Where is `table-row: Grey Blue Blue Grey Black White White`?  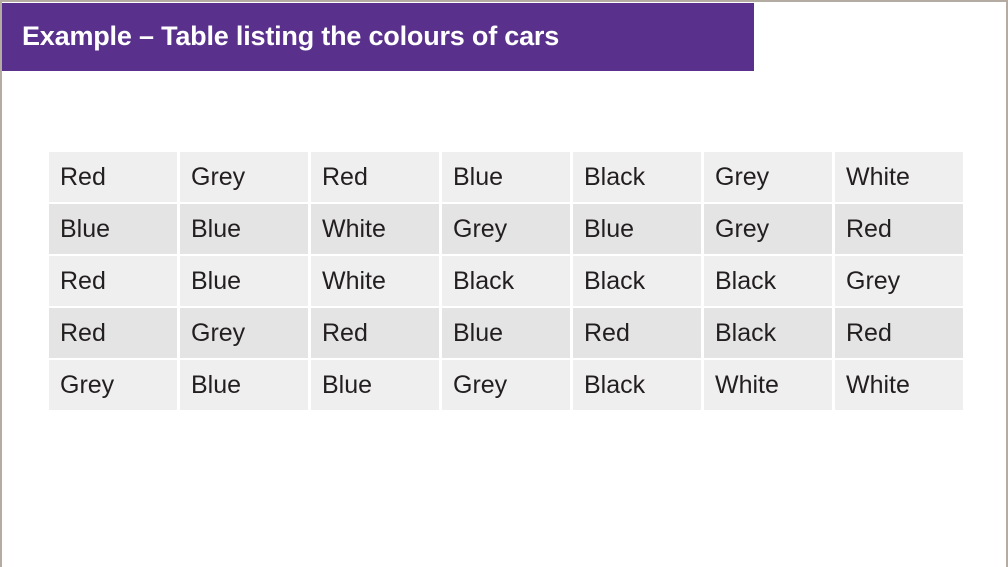
table-row: Grey Blue Blue Grey Black White White is located at coordinates (506, 385).